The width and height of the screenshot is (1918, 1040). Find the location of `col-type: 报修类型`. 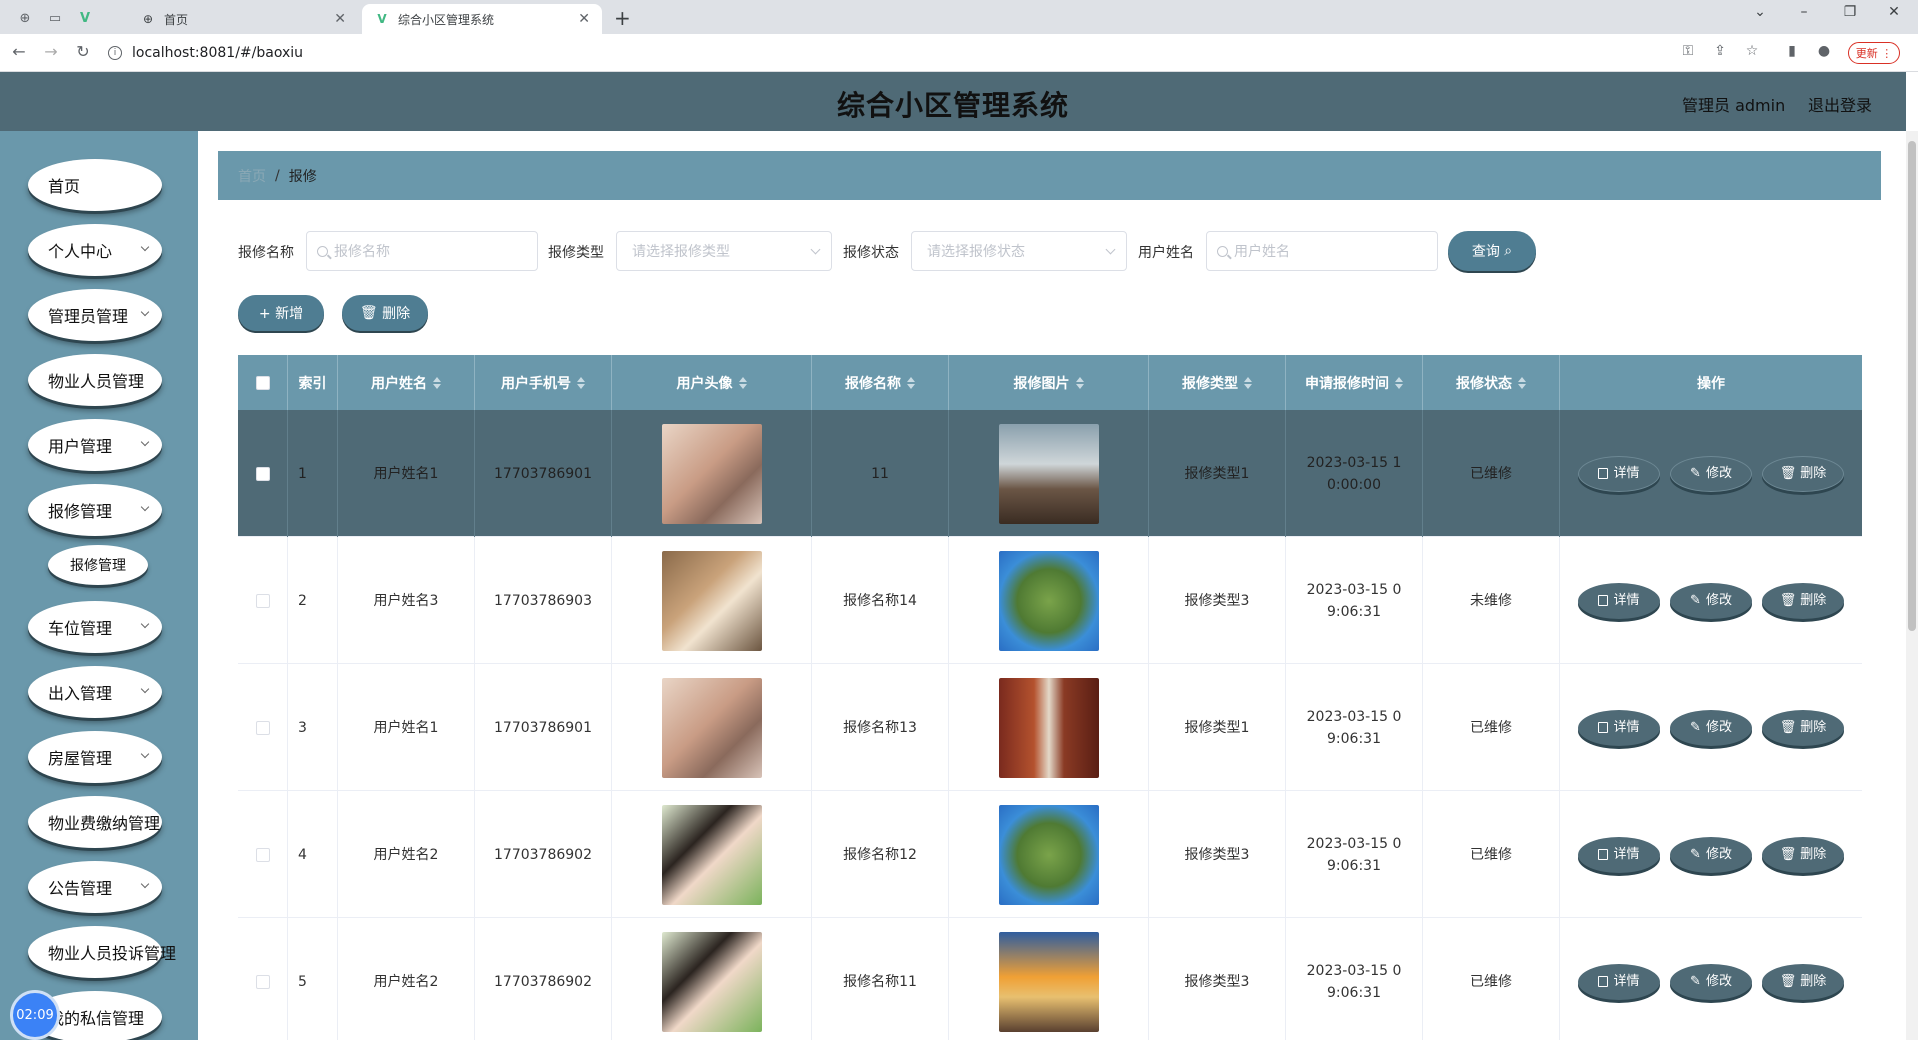

col-type: 报修类型 is located at coordinates (1217, 382).